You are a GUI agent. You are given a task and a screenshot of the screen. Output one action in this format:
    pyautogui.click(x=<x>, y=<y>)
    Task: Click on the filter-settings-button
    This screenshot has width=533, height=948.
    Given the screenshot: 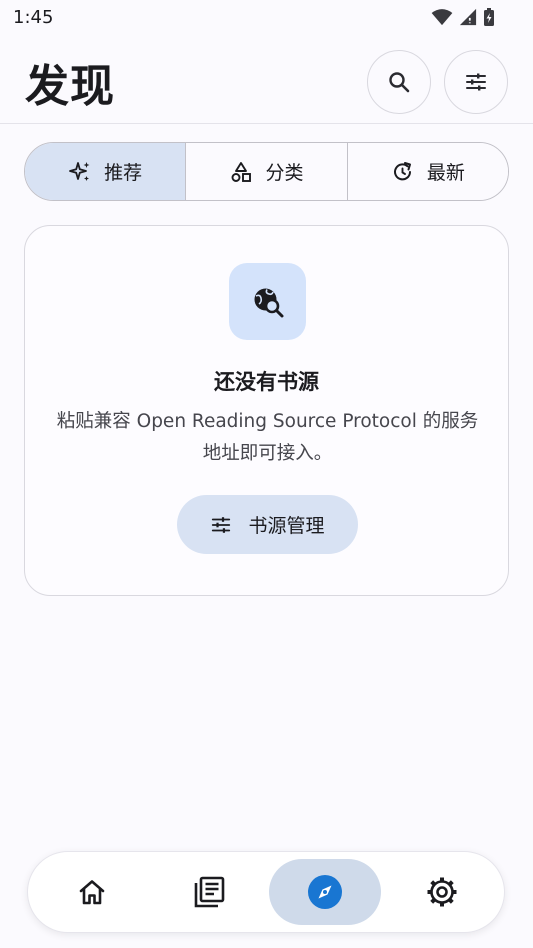 What is the action you would take?
    pyautogui.click(x=476, y=82)
    